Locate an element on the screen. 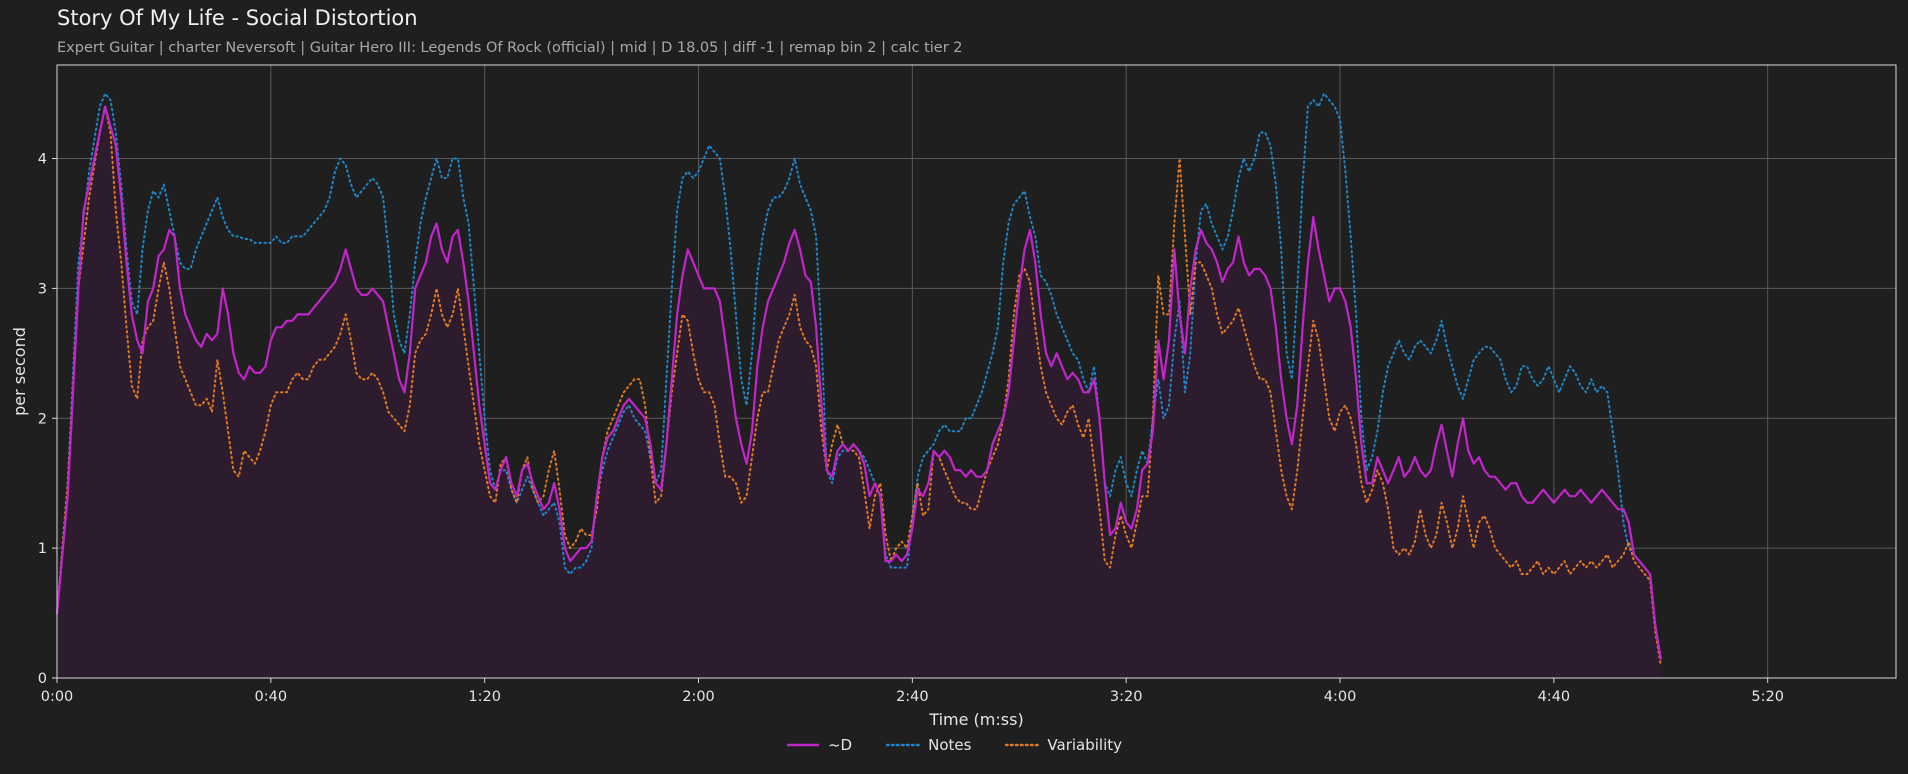 The height and width of the screenshot is (774, 1908). x-axis-ticks: 0:00 0:40 1:20 2:00 2:40 3:20 4:00 4:40 5:20 is located at coordinates (912, 691).